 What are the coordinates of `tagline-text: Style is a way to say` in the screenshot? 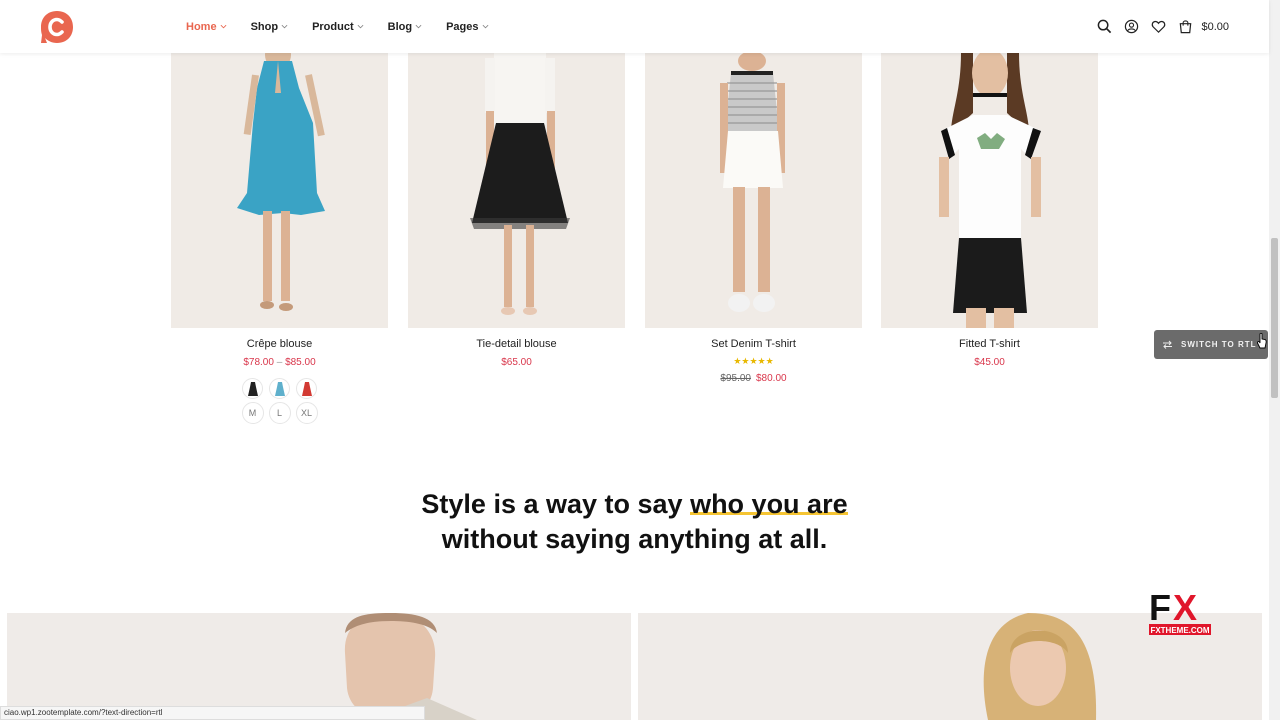 It's located at (556, 504).